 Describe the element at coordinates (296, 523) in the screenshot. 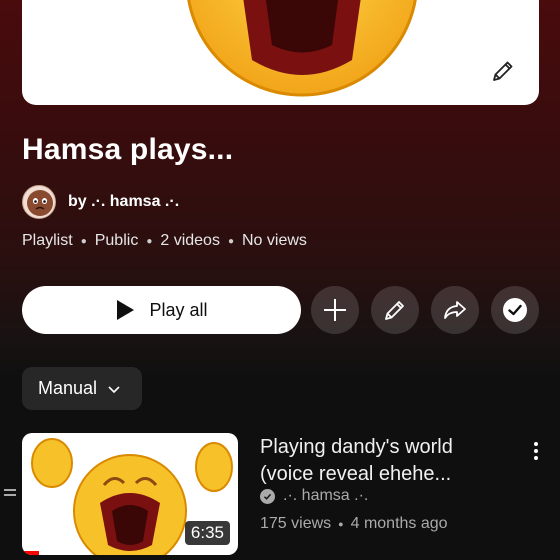

I see `video-views: 175 views` at that location.